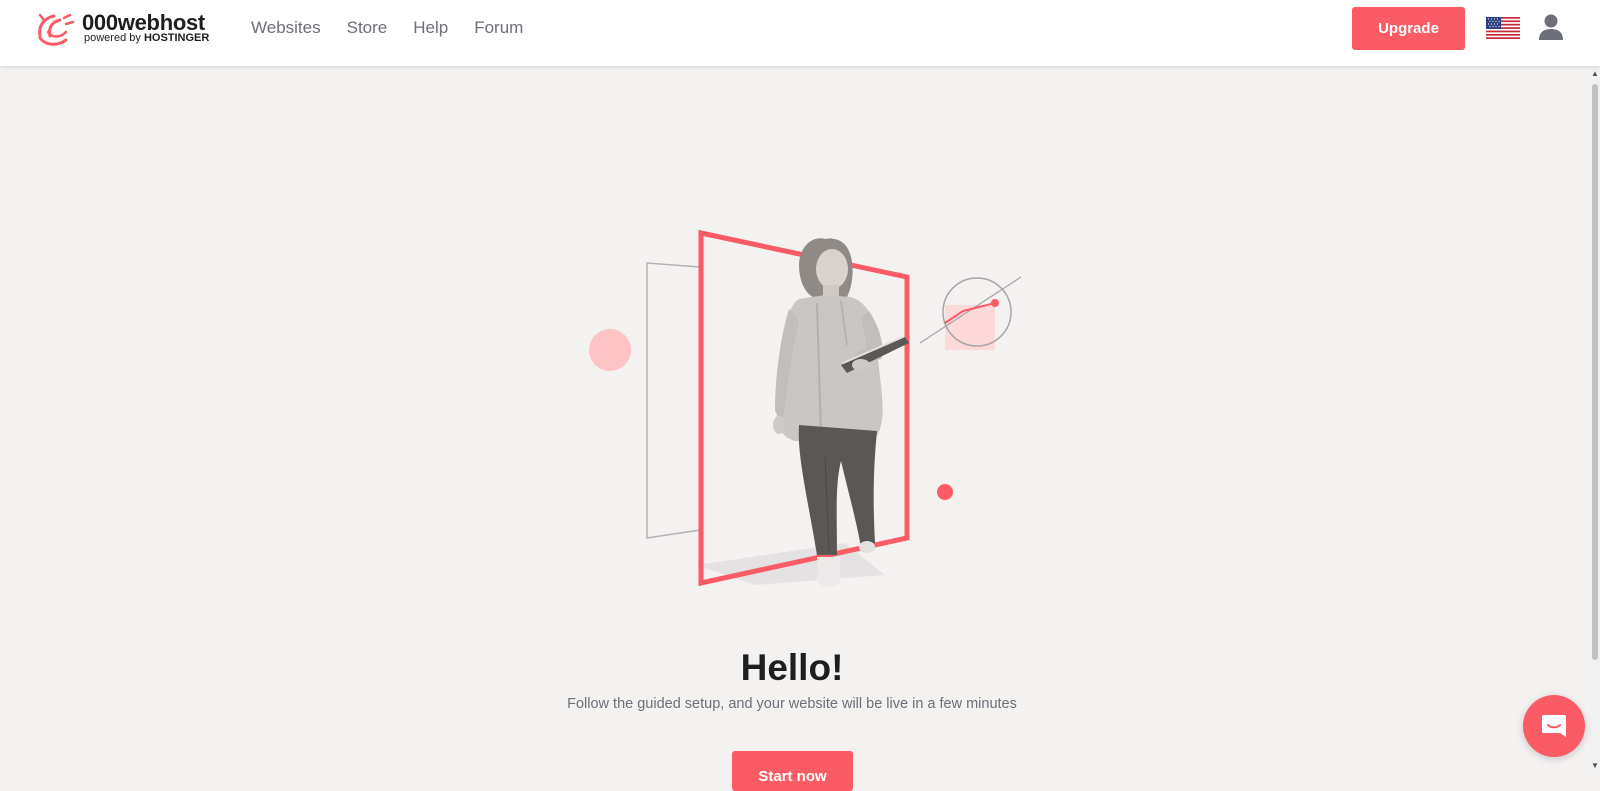  I want to click on upgrade-button: Upgrade, so click(1408, 28).